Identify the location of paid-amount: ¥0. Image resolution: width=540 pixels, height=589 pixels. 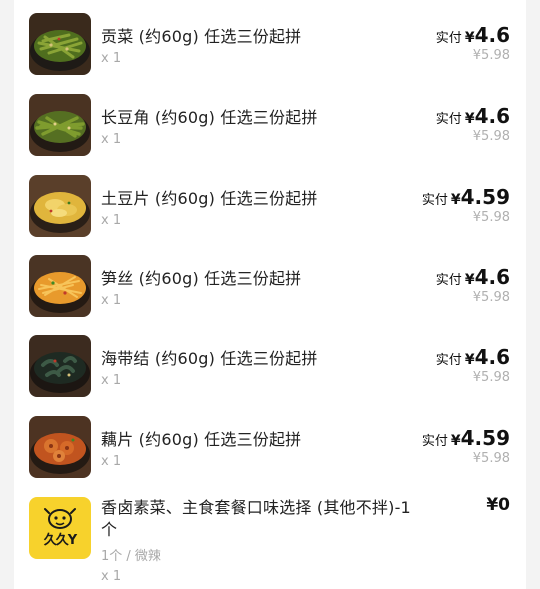
(498, 505).